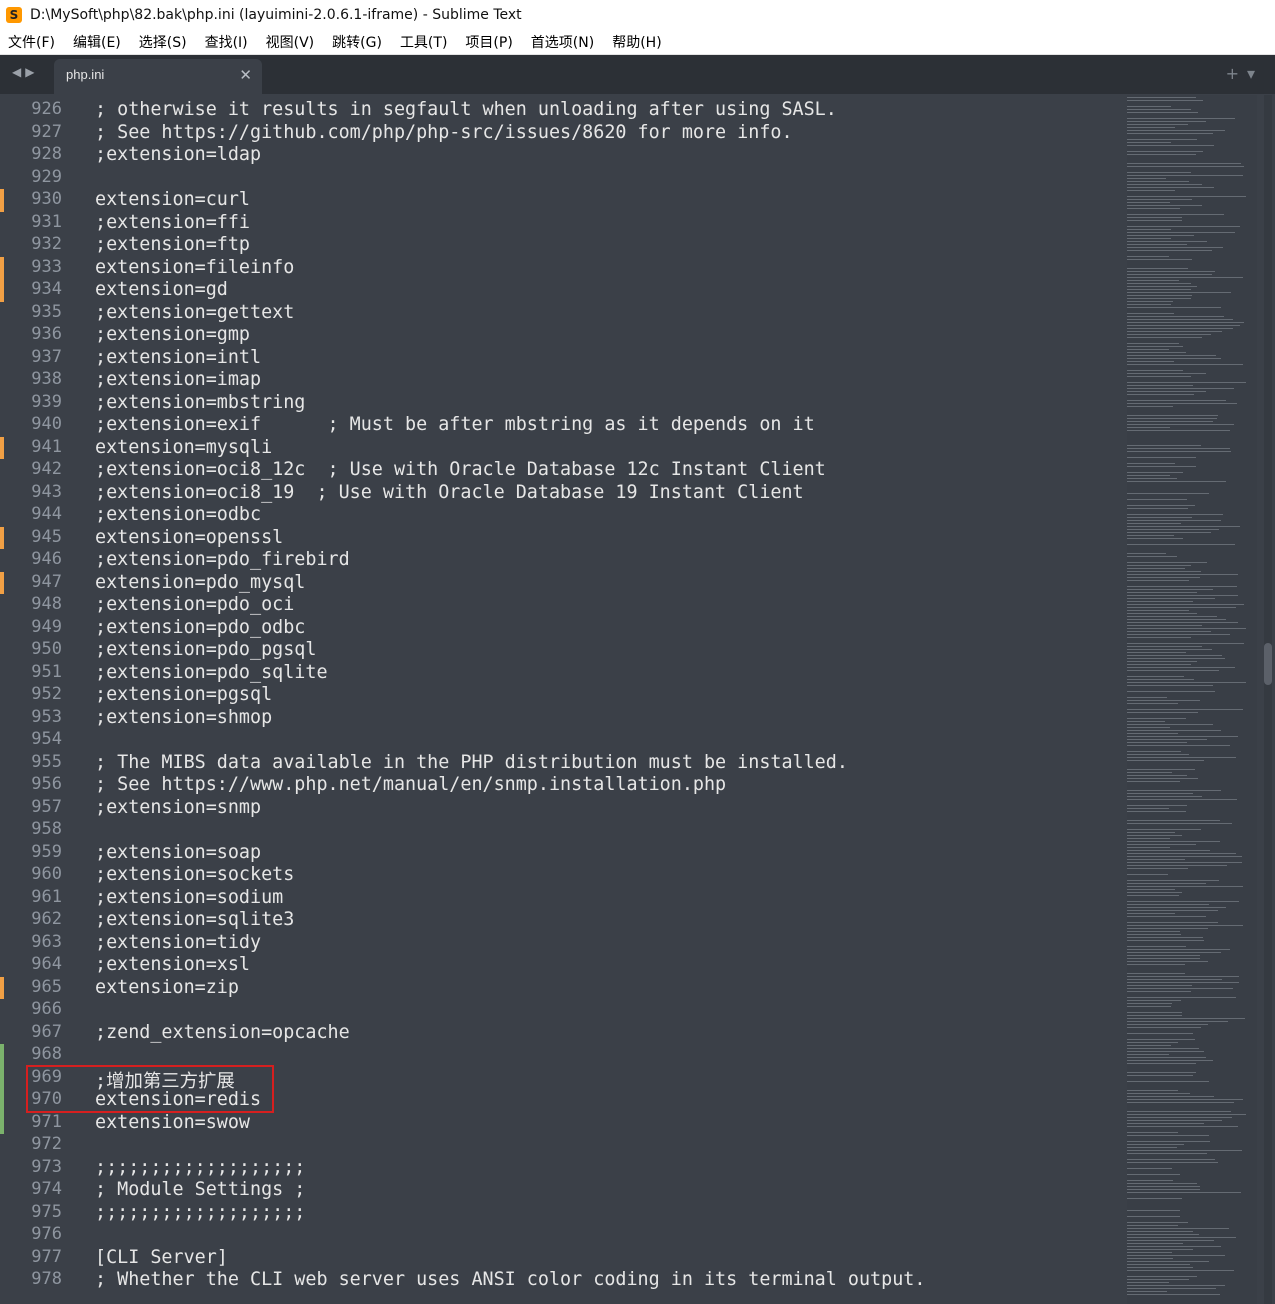  What do you see at coordinates (290, 42) in the screenshot?
I see `menu-view: 视图(V)` at bounding box center [290, 42].